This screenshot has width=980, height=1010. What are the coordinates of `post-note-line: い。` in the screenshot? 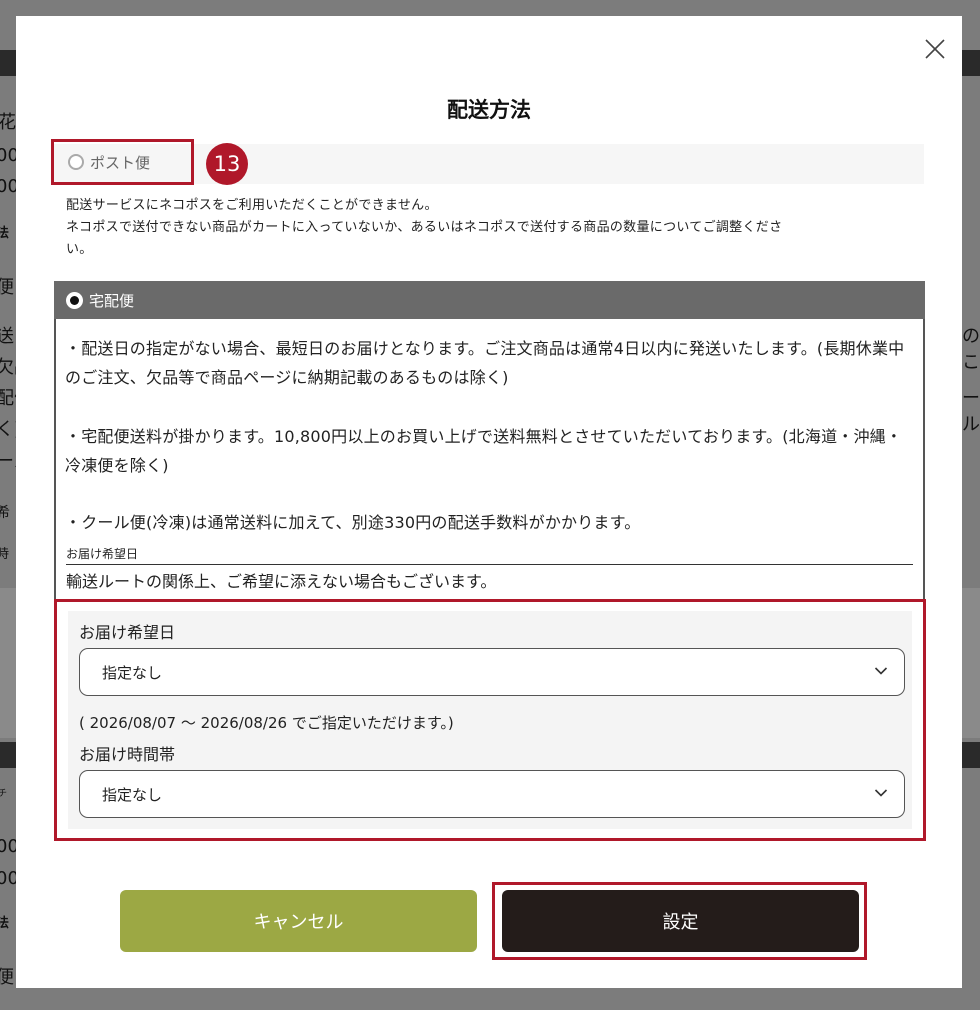 It's located at (79, 249).